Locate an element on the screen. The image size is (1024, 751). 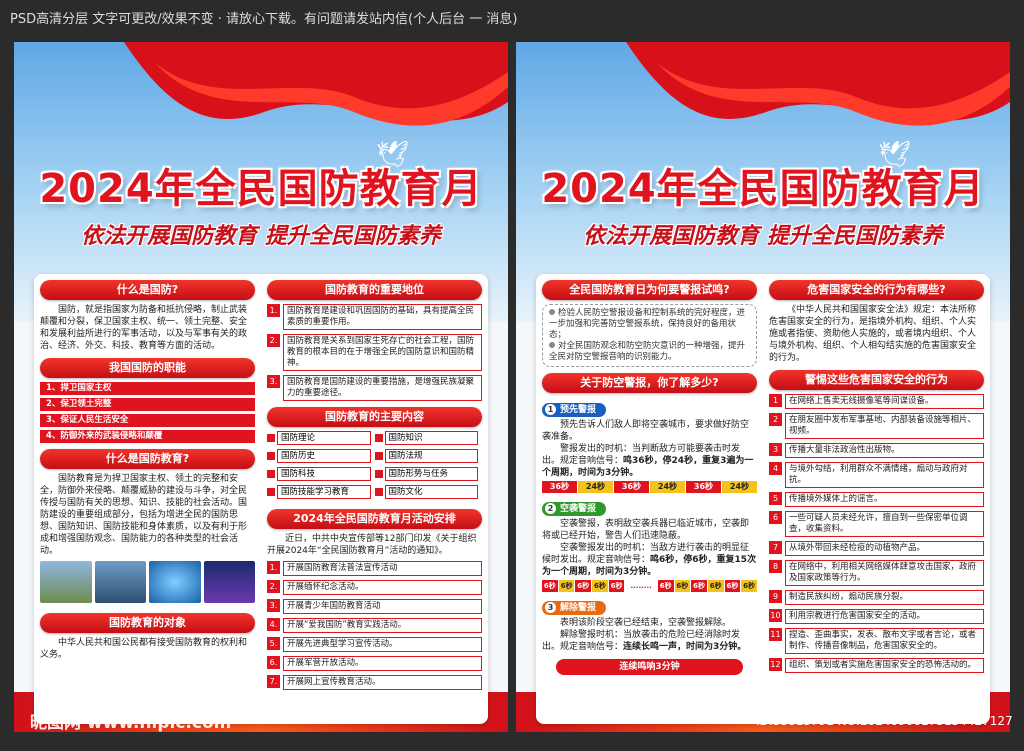
list-item: 1 在网络上售卖无线摄像笔等间谍设备。 is located at coordinates (876, 401).